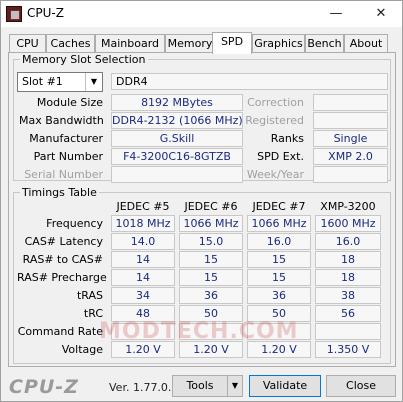 The image size is (403, 402). What do you see at coordinates (14, 14) in the screenshot?
I see `cpuz-app-icon` at bounding box center [14, 14].